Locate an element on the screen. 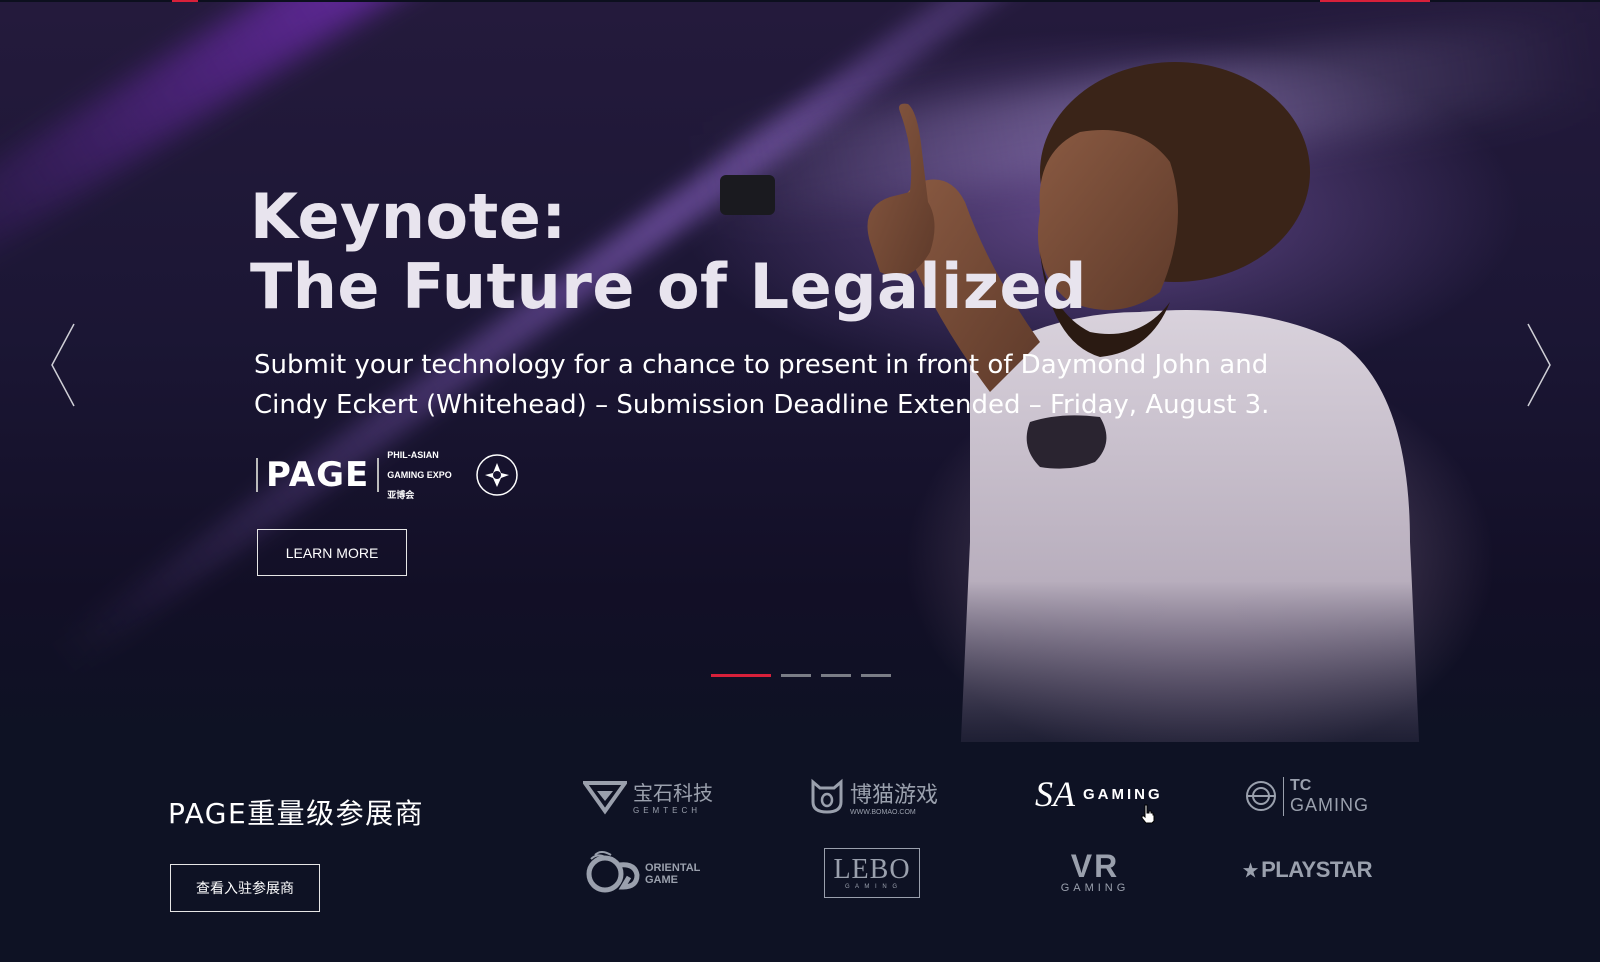  learn-more-button: LEARN MORE is located at coordinates (332, 552).